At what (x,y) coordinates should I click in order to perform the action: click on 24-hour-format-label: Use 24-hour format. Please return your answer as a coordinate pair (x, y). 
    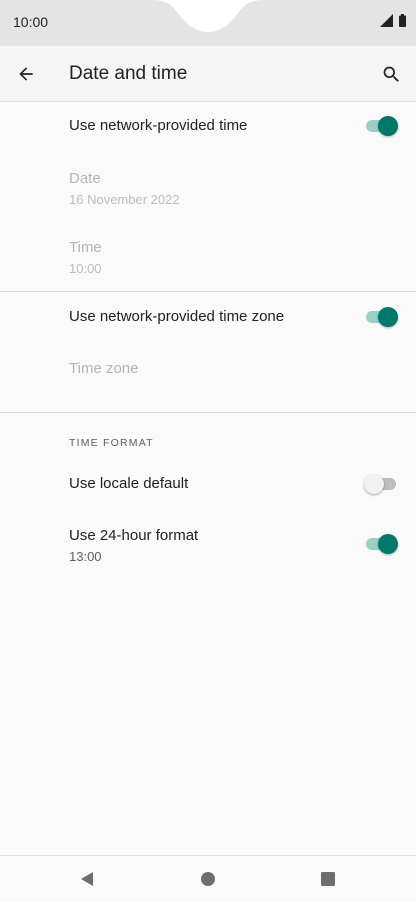
    Looking at the image, I should click on (134, 535).